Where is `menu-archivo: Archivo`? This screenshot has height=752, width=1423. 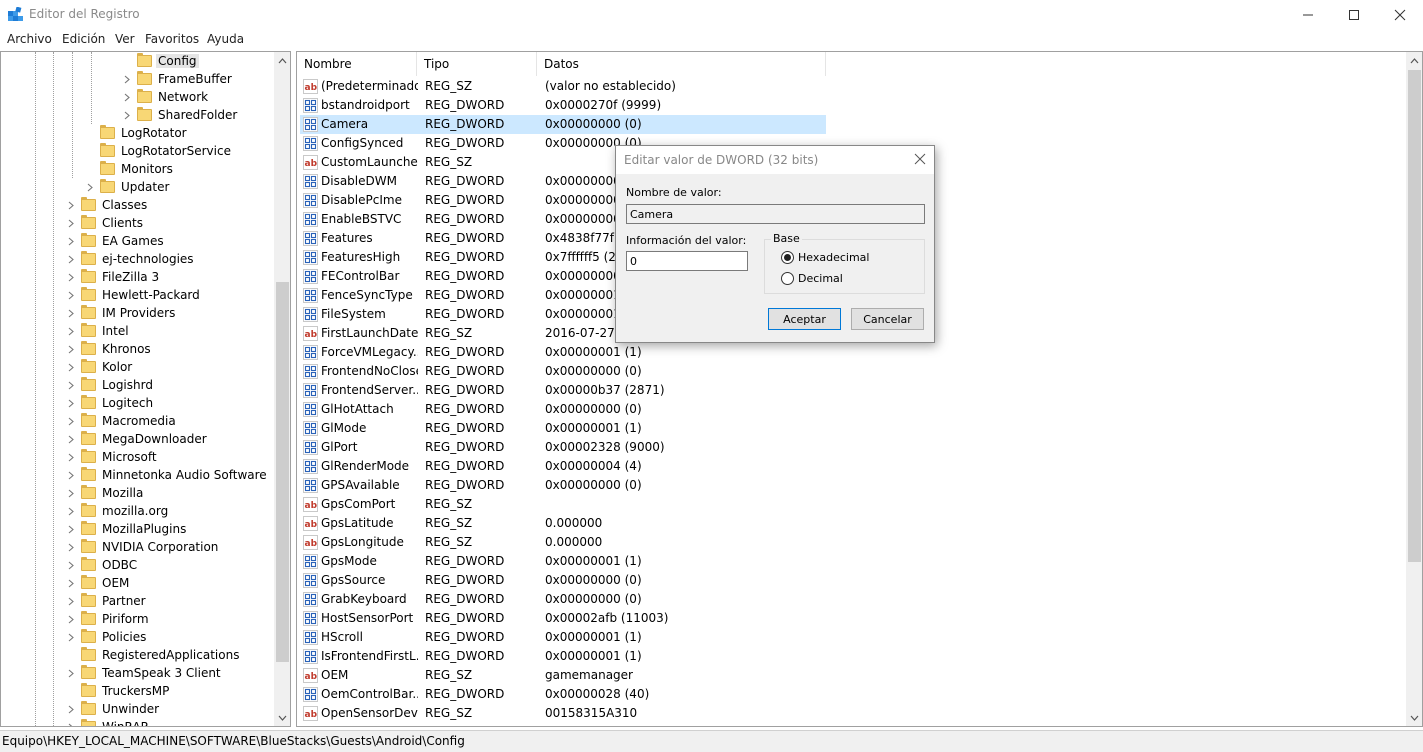
menu-archivo: Archivo is located at coordinates (29, 39).